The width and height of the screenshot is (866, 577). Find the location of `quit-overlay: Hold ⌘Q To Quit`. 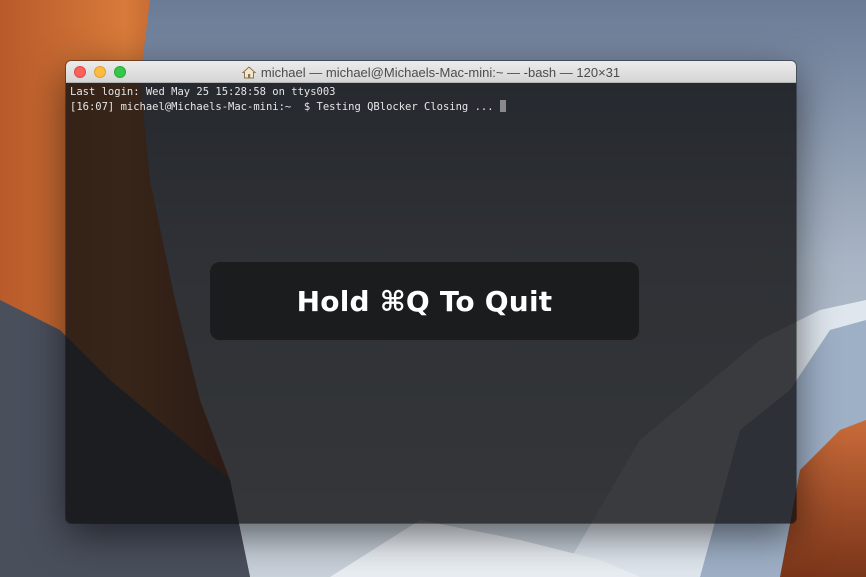

quit-overlay: Hold ⌘Q To Quit is located at coordinates (424, 301).